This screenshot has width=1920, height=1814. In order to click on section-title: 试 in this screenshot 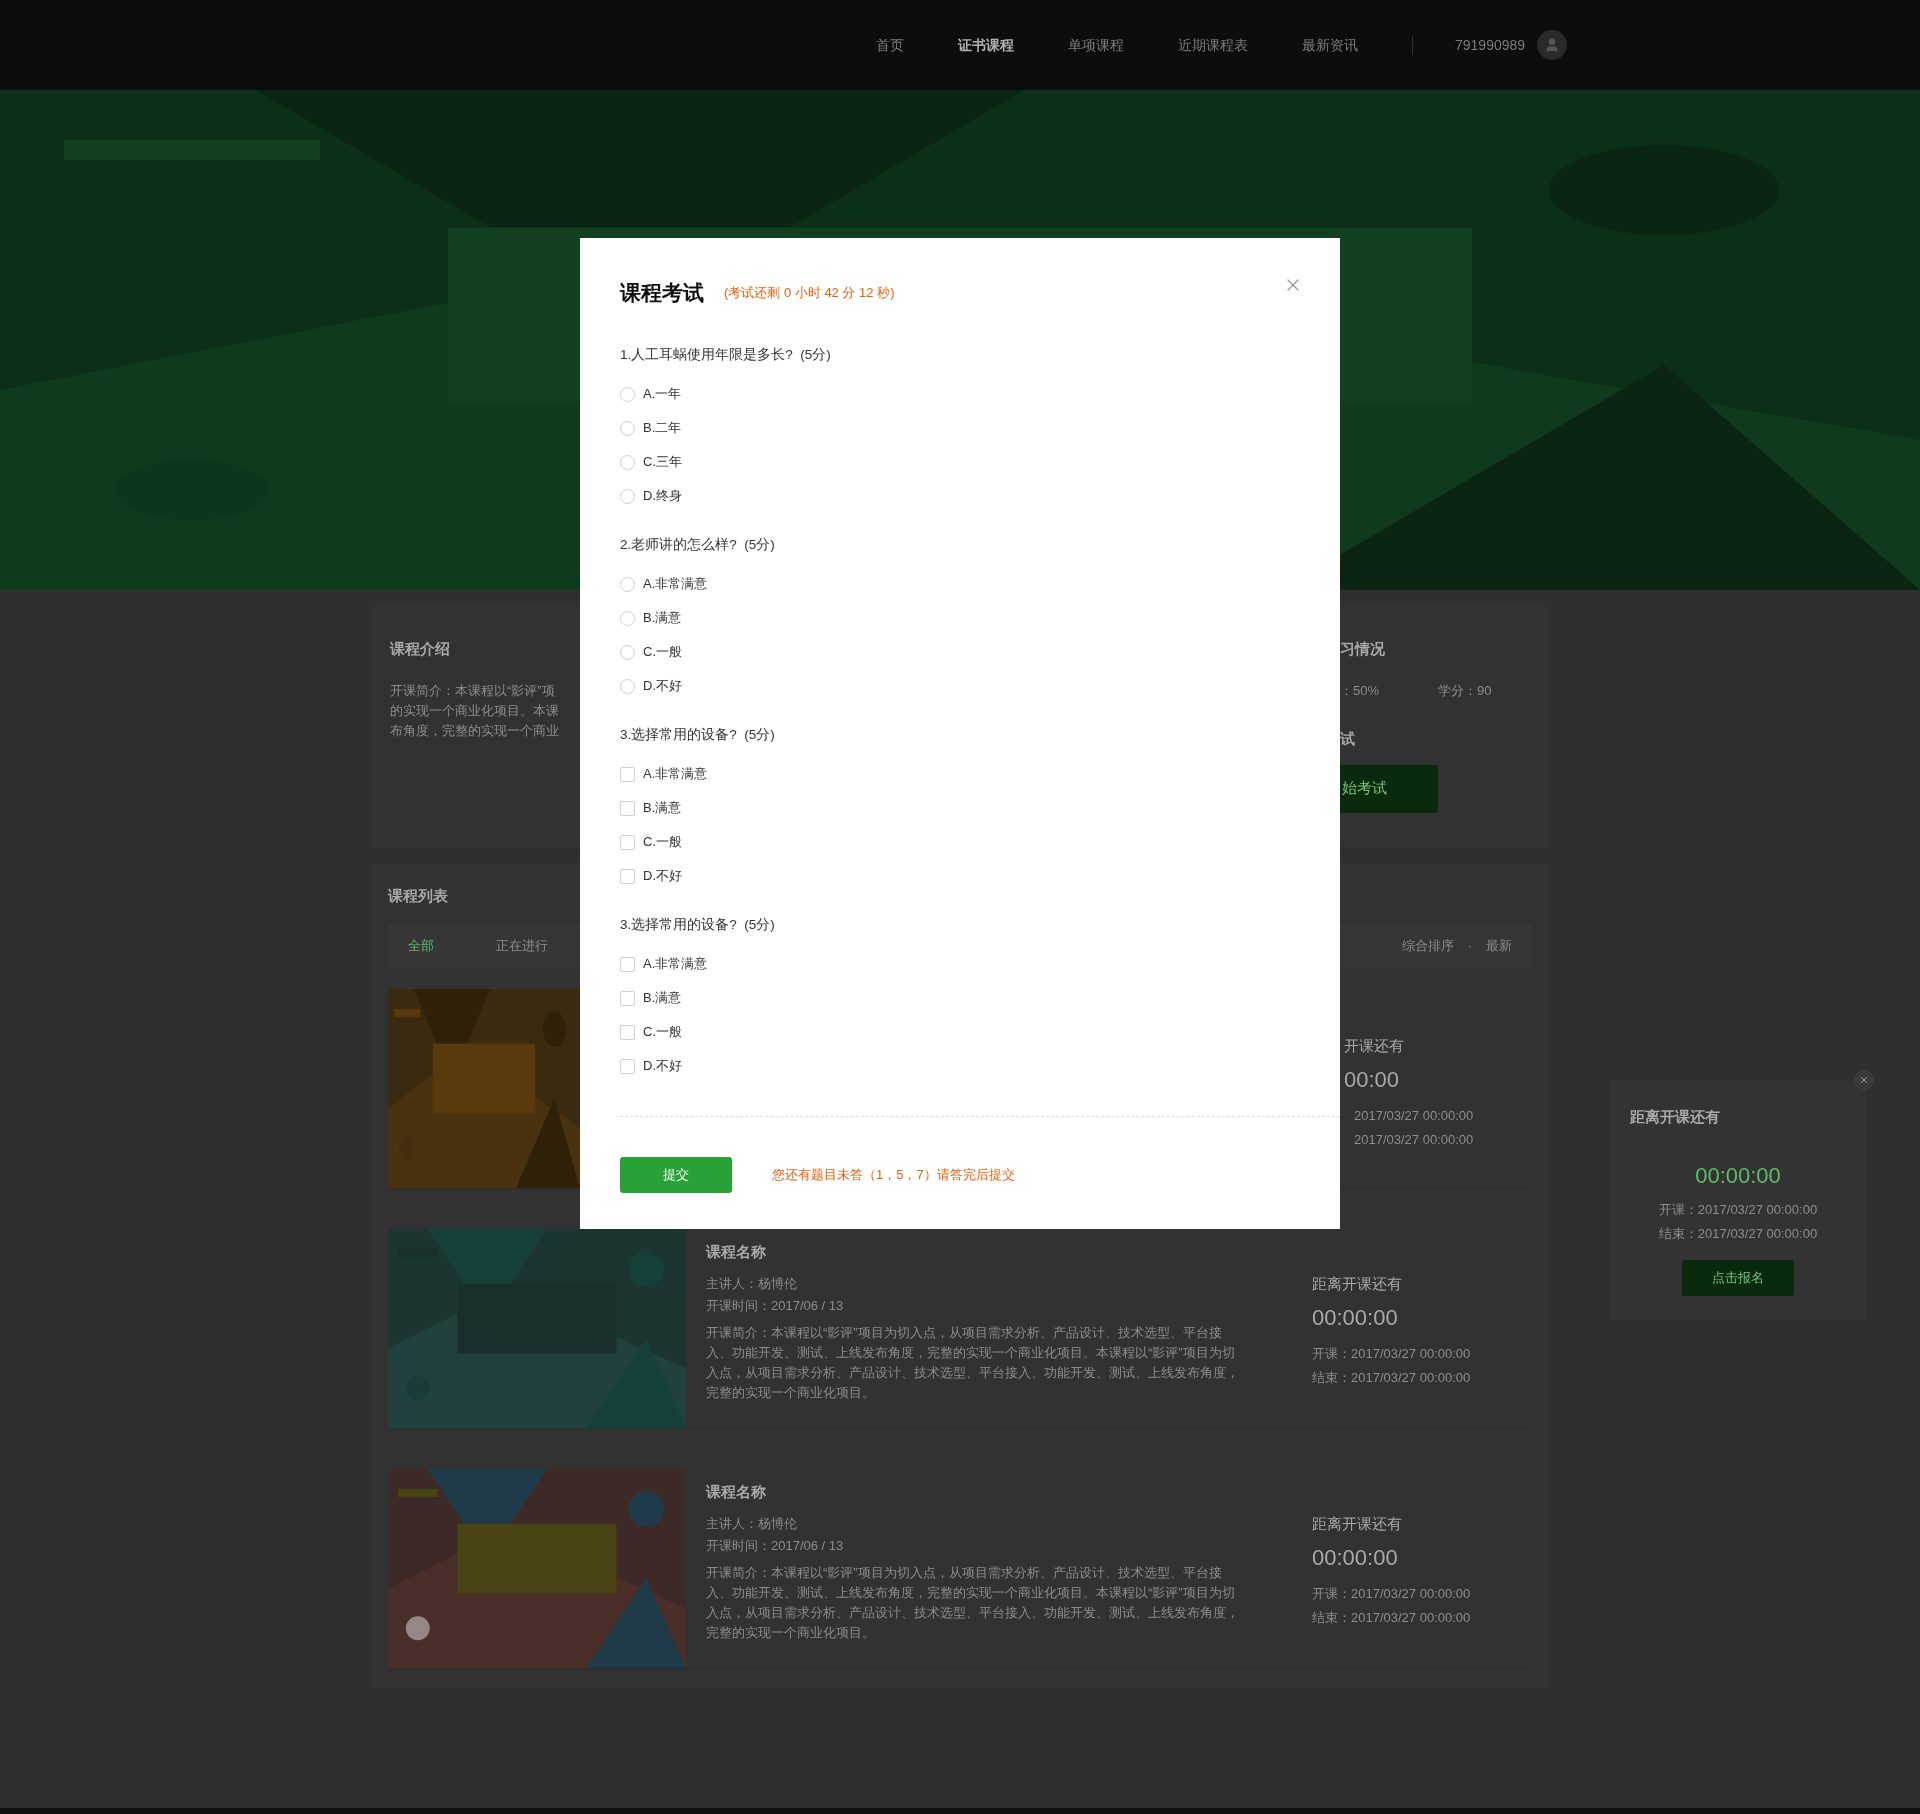, I will do `click(1347, 739)`.